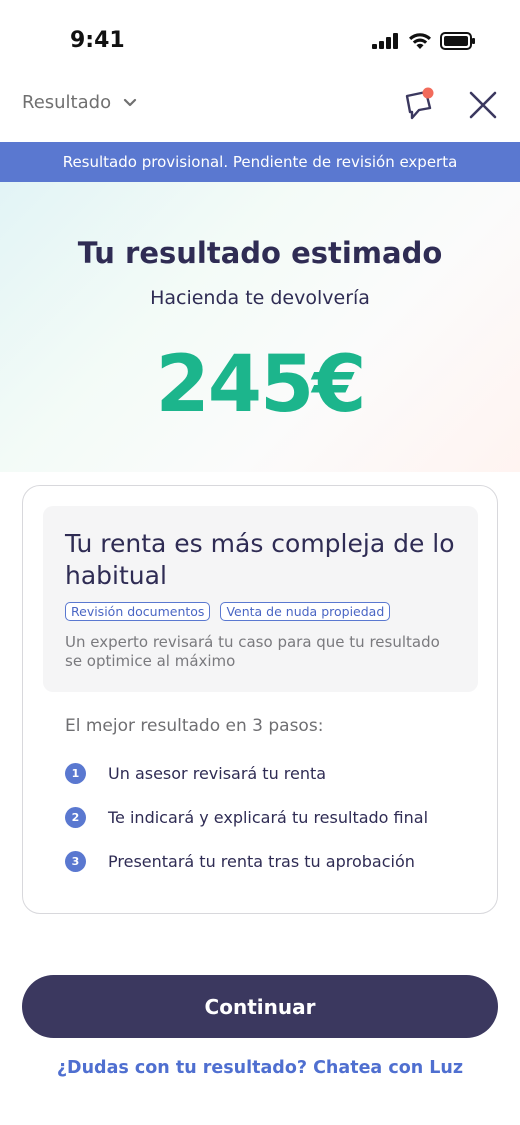 The image size is (520, 1125). I want to click on chevron-down-icon, so click(130, 102).